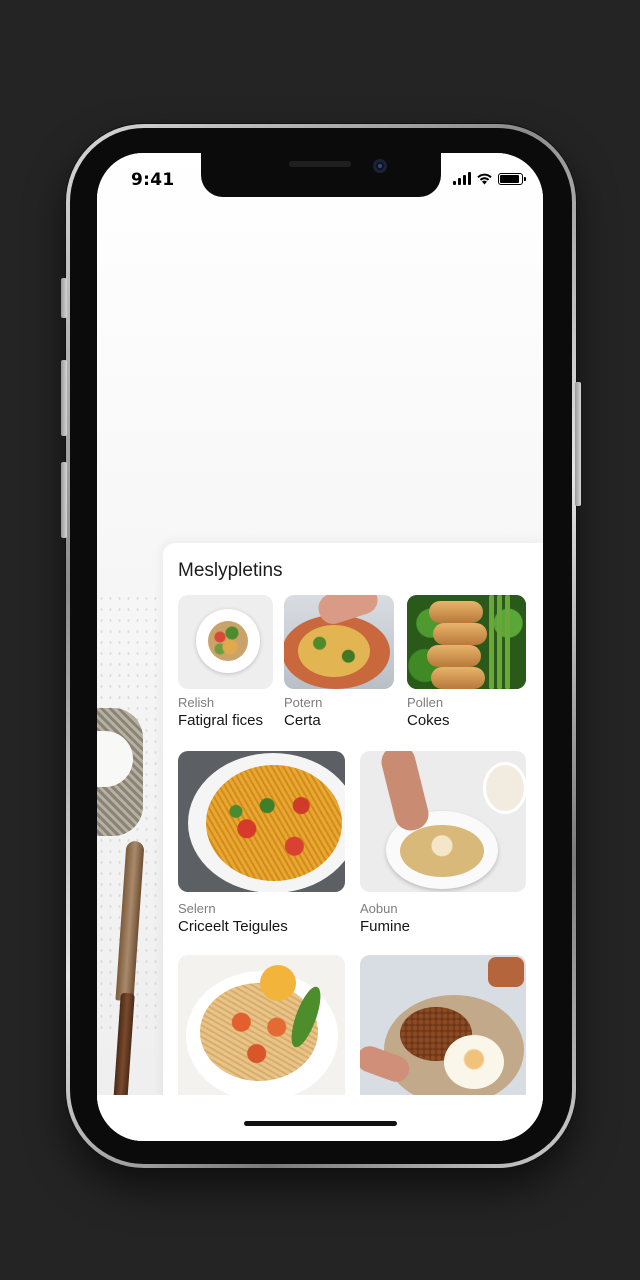  Describe the element at coordinates (380, 166) in the screenshot. I see `front-camera-icon` at that location.